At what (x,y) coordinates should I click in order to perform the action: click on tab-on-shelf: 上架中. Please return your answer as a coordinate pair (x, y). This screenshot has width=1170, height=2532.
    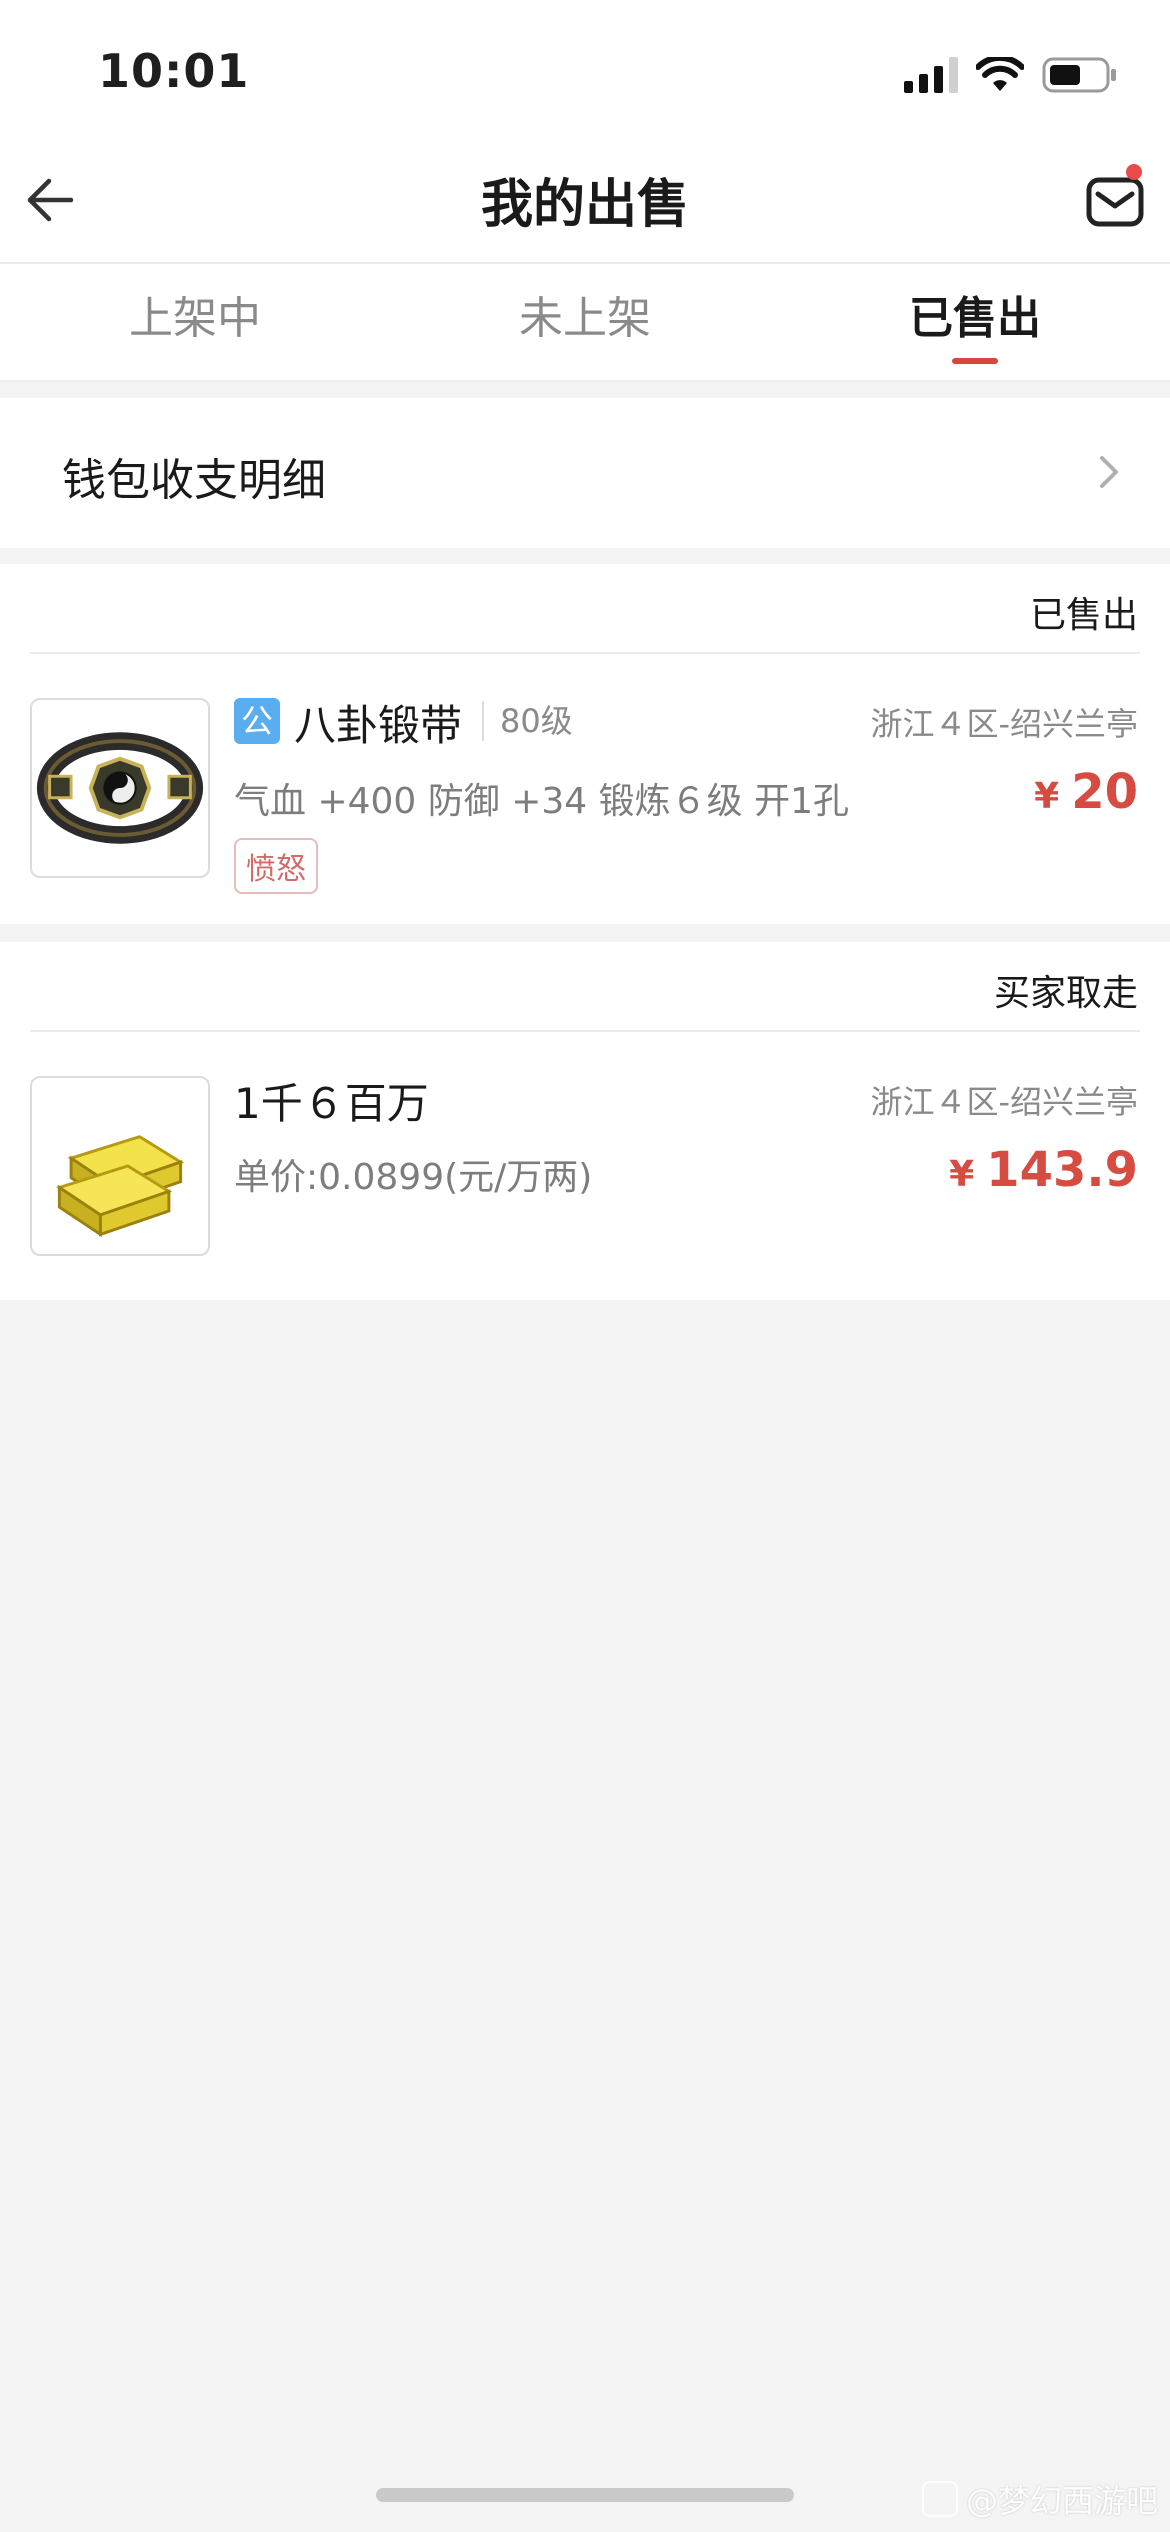
    Looking at the image, I should click on (195, 322).